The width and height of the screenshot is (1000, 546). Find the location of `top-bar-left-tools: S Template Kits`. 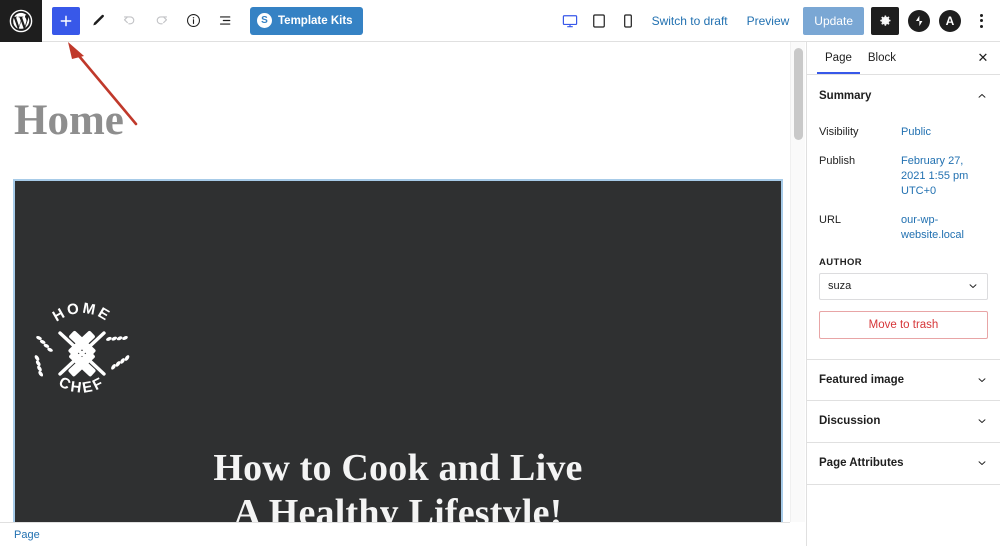

top-bar-left-tools: S Template Kits is located at coordinates (202, 21).